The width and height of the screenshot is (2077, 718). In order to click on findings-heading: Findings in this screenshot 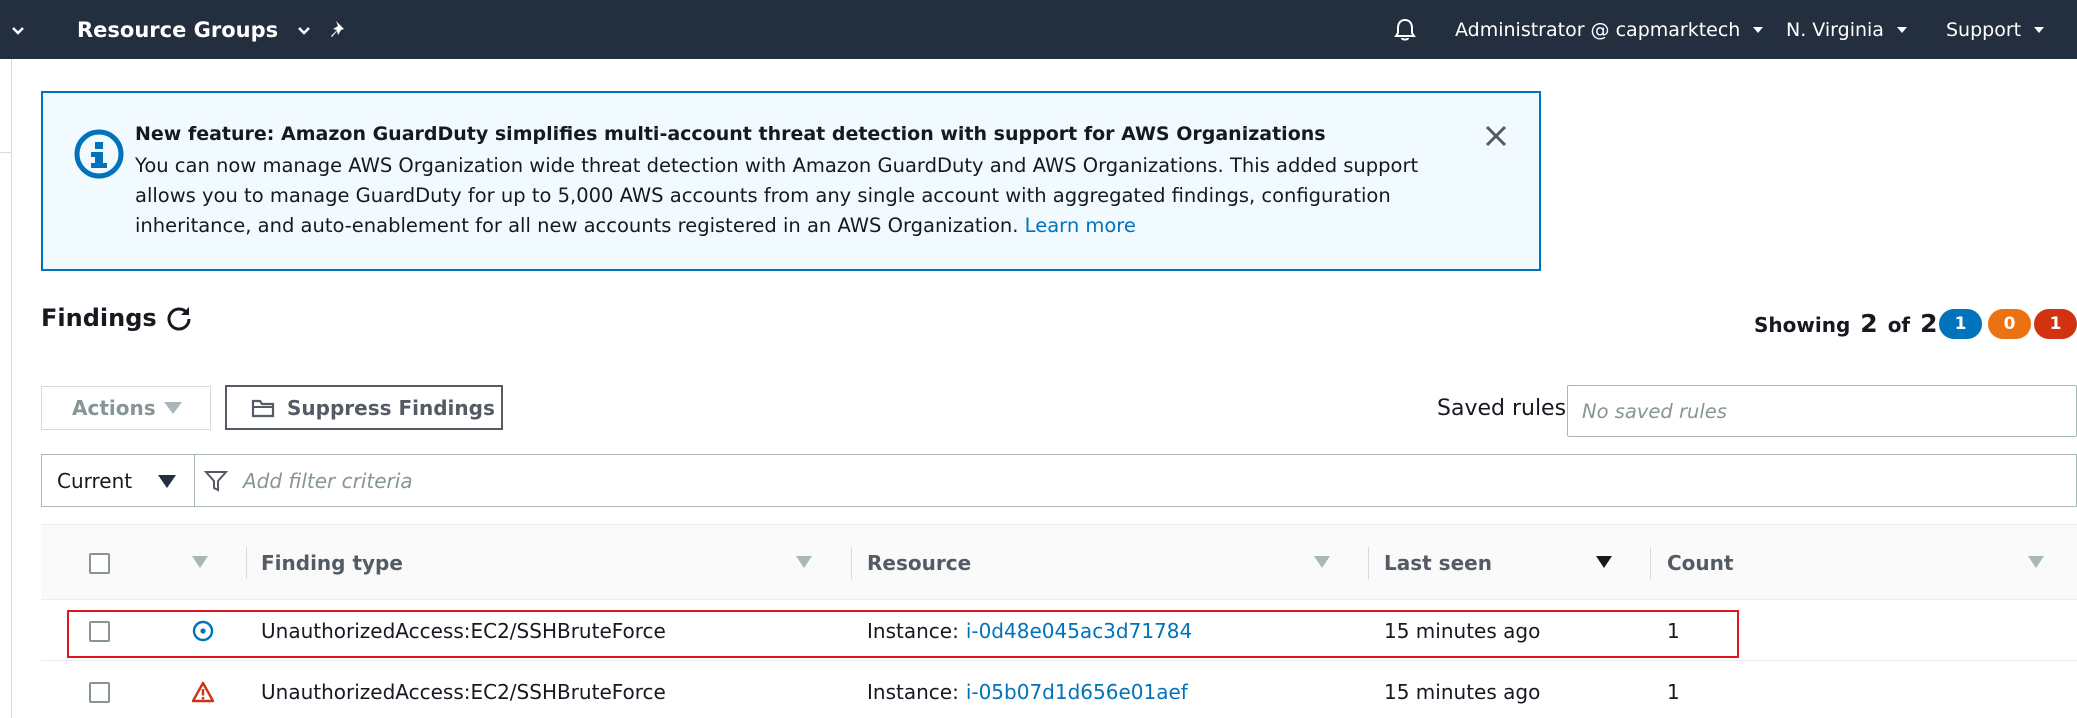, I will do `click(117, 318)`.